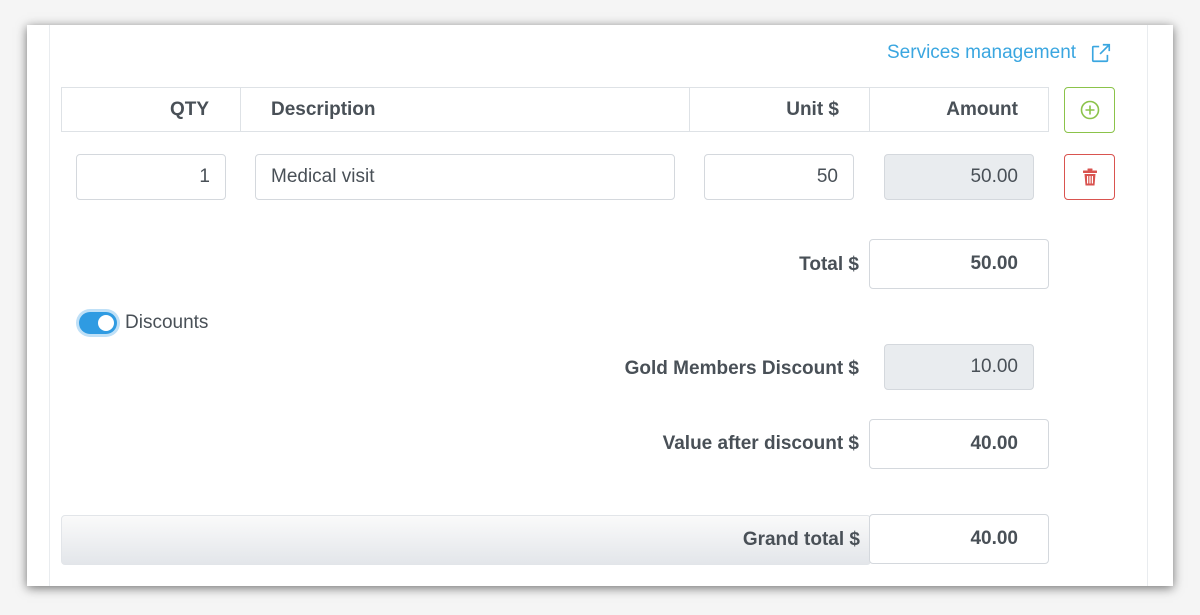 The width and height of the screenshot is (1200, 615). I want to click on add-row-button, so click(1089, 110).